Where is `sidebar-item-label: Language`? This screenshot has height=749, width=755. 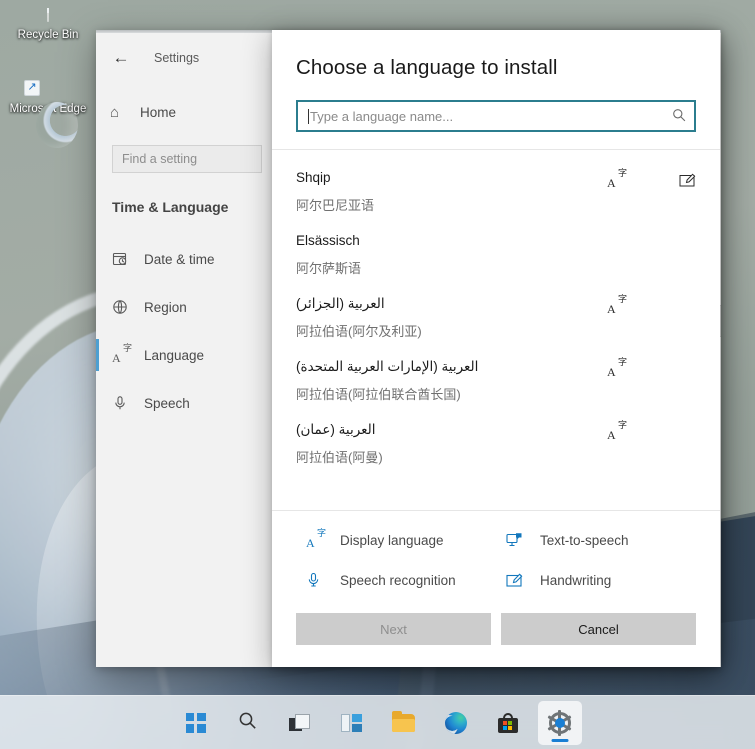 sidebar-item-label: Language is located at coordinates (174, 355).